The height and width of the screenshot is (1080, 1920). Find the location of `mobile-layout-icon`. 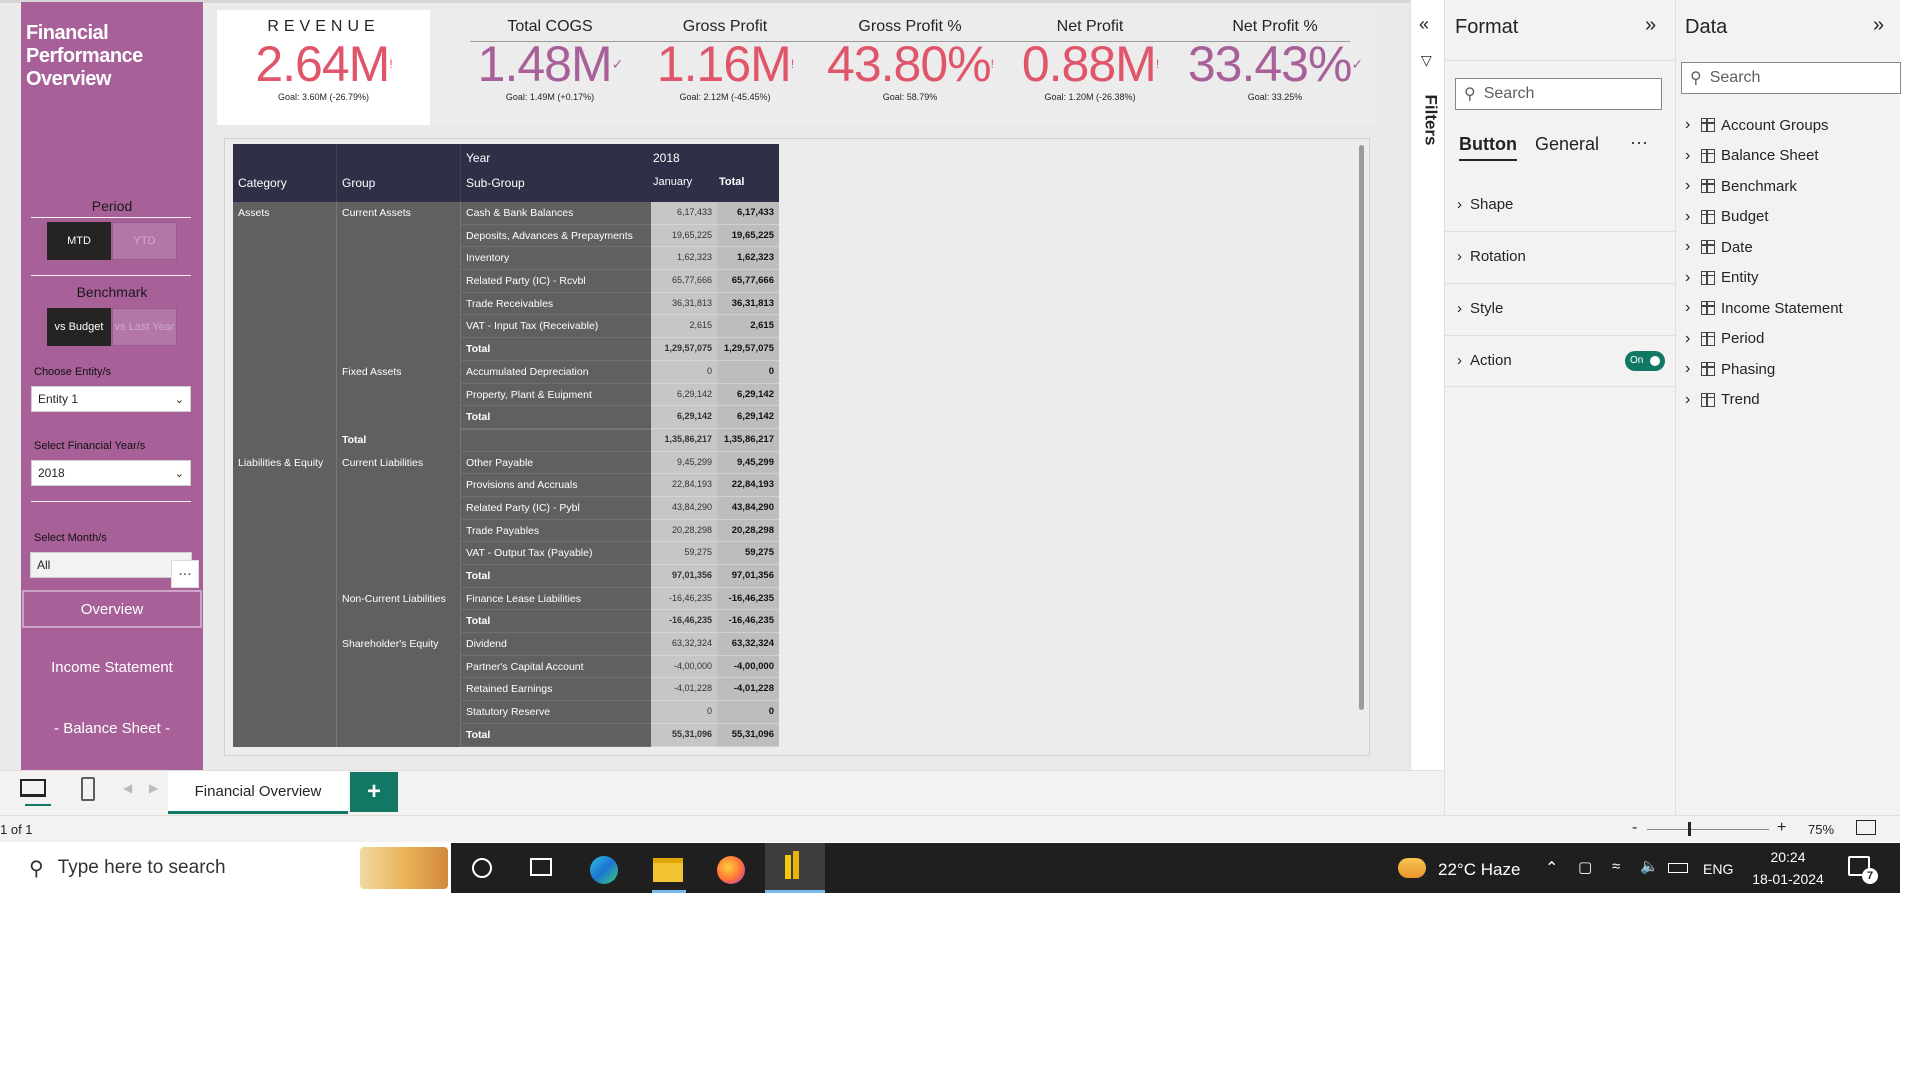

mobile-layout-icon is located at coordinates (88, 789).